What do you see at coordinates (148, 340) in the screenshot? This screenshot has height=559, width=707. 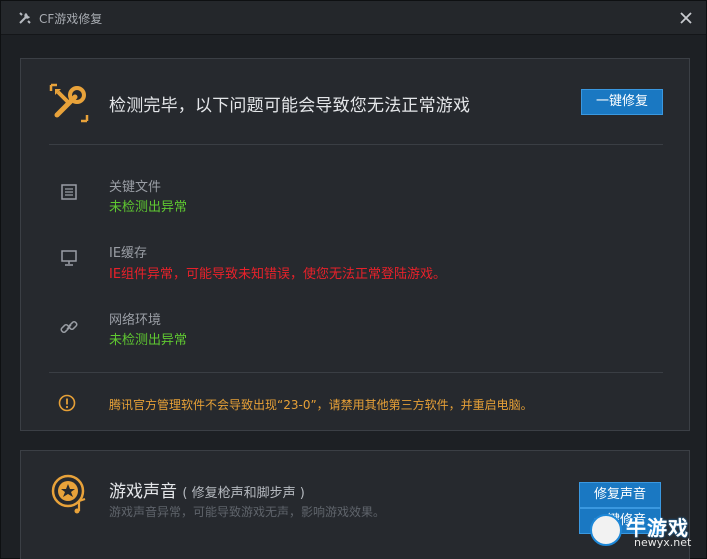 I see `item-status-network: 未检测出异常` at bounding box center [148, 340].